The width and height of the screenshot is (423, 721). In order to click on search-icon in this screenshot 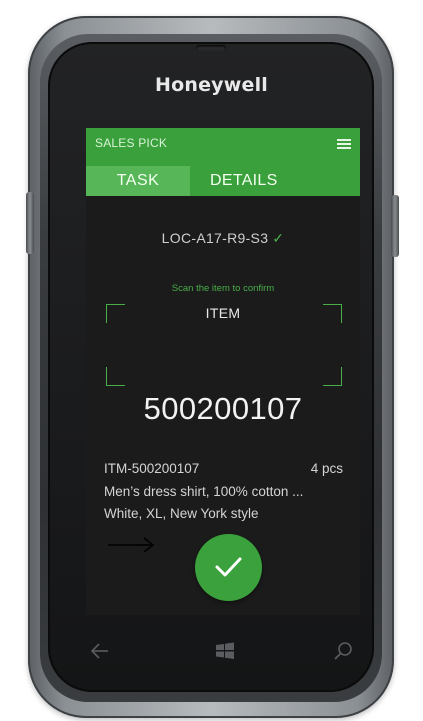, I will do `click(344, 651)`.